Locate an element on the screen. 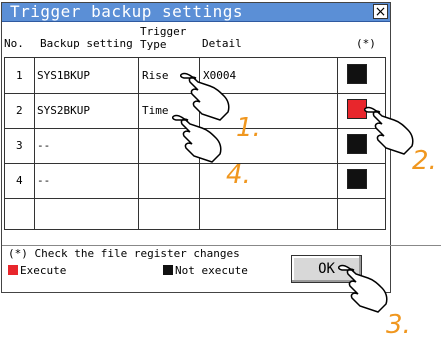 This screenshot has width=443, height=345. dialog-title: Trigger backup settings is located at coordinates (127, 11).